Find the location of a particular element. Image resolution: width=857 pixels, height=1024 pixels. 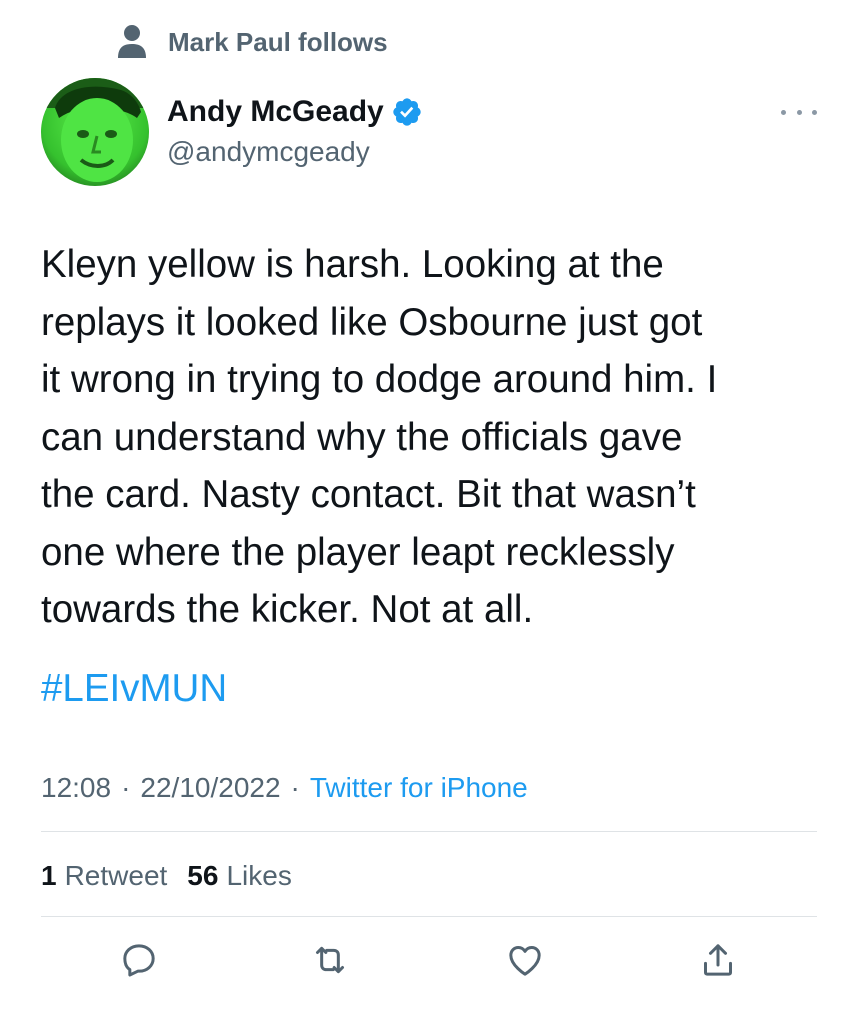

reply-icon is located at coordinates (139, 960).